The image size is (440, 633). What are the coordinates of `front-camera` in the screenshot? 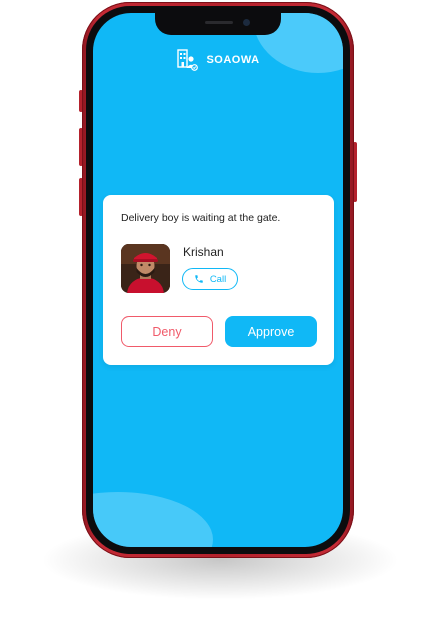 It's located at (246, 22).